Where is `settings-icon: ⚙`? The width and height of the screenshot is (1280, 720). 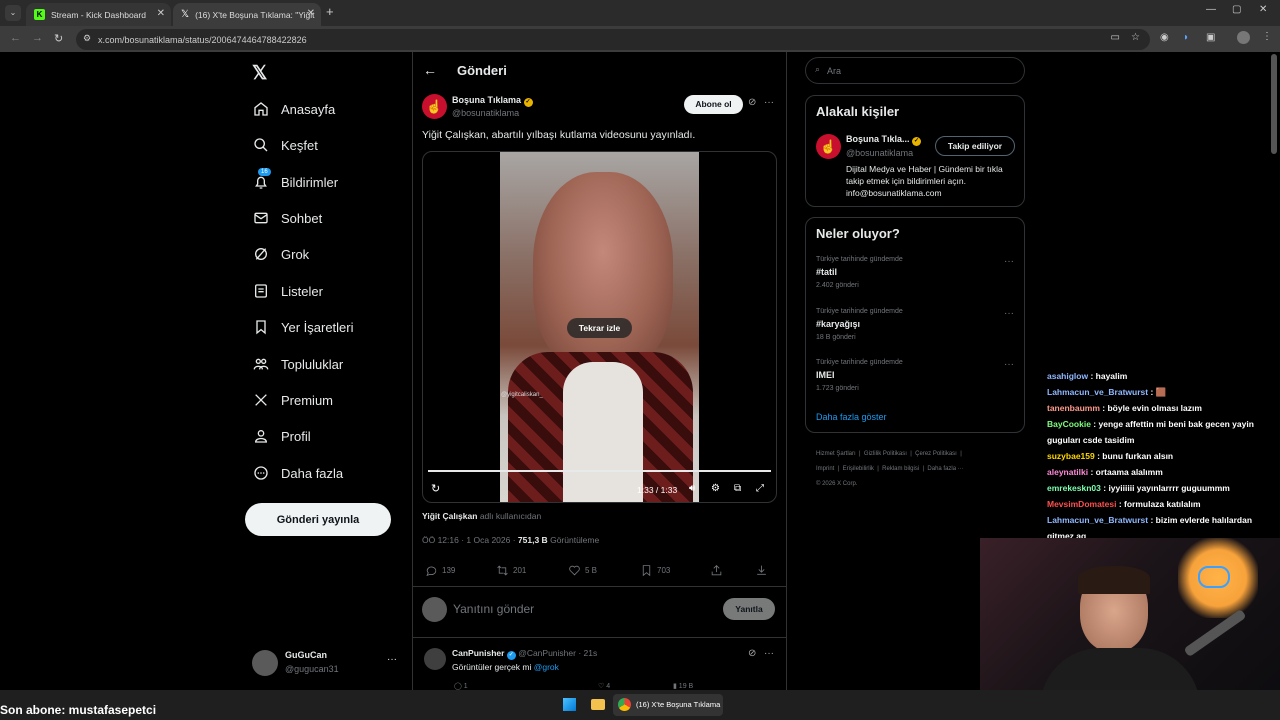 settings-icon: ⚙ is located at coordinates (715, 488).